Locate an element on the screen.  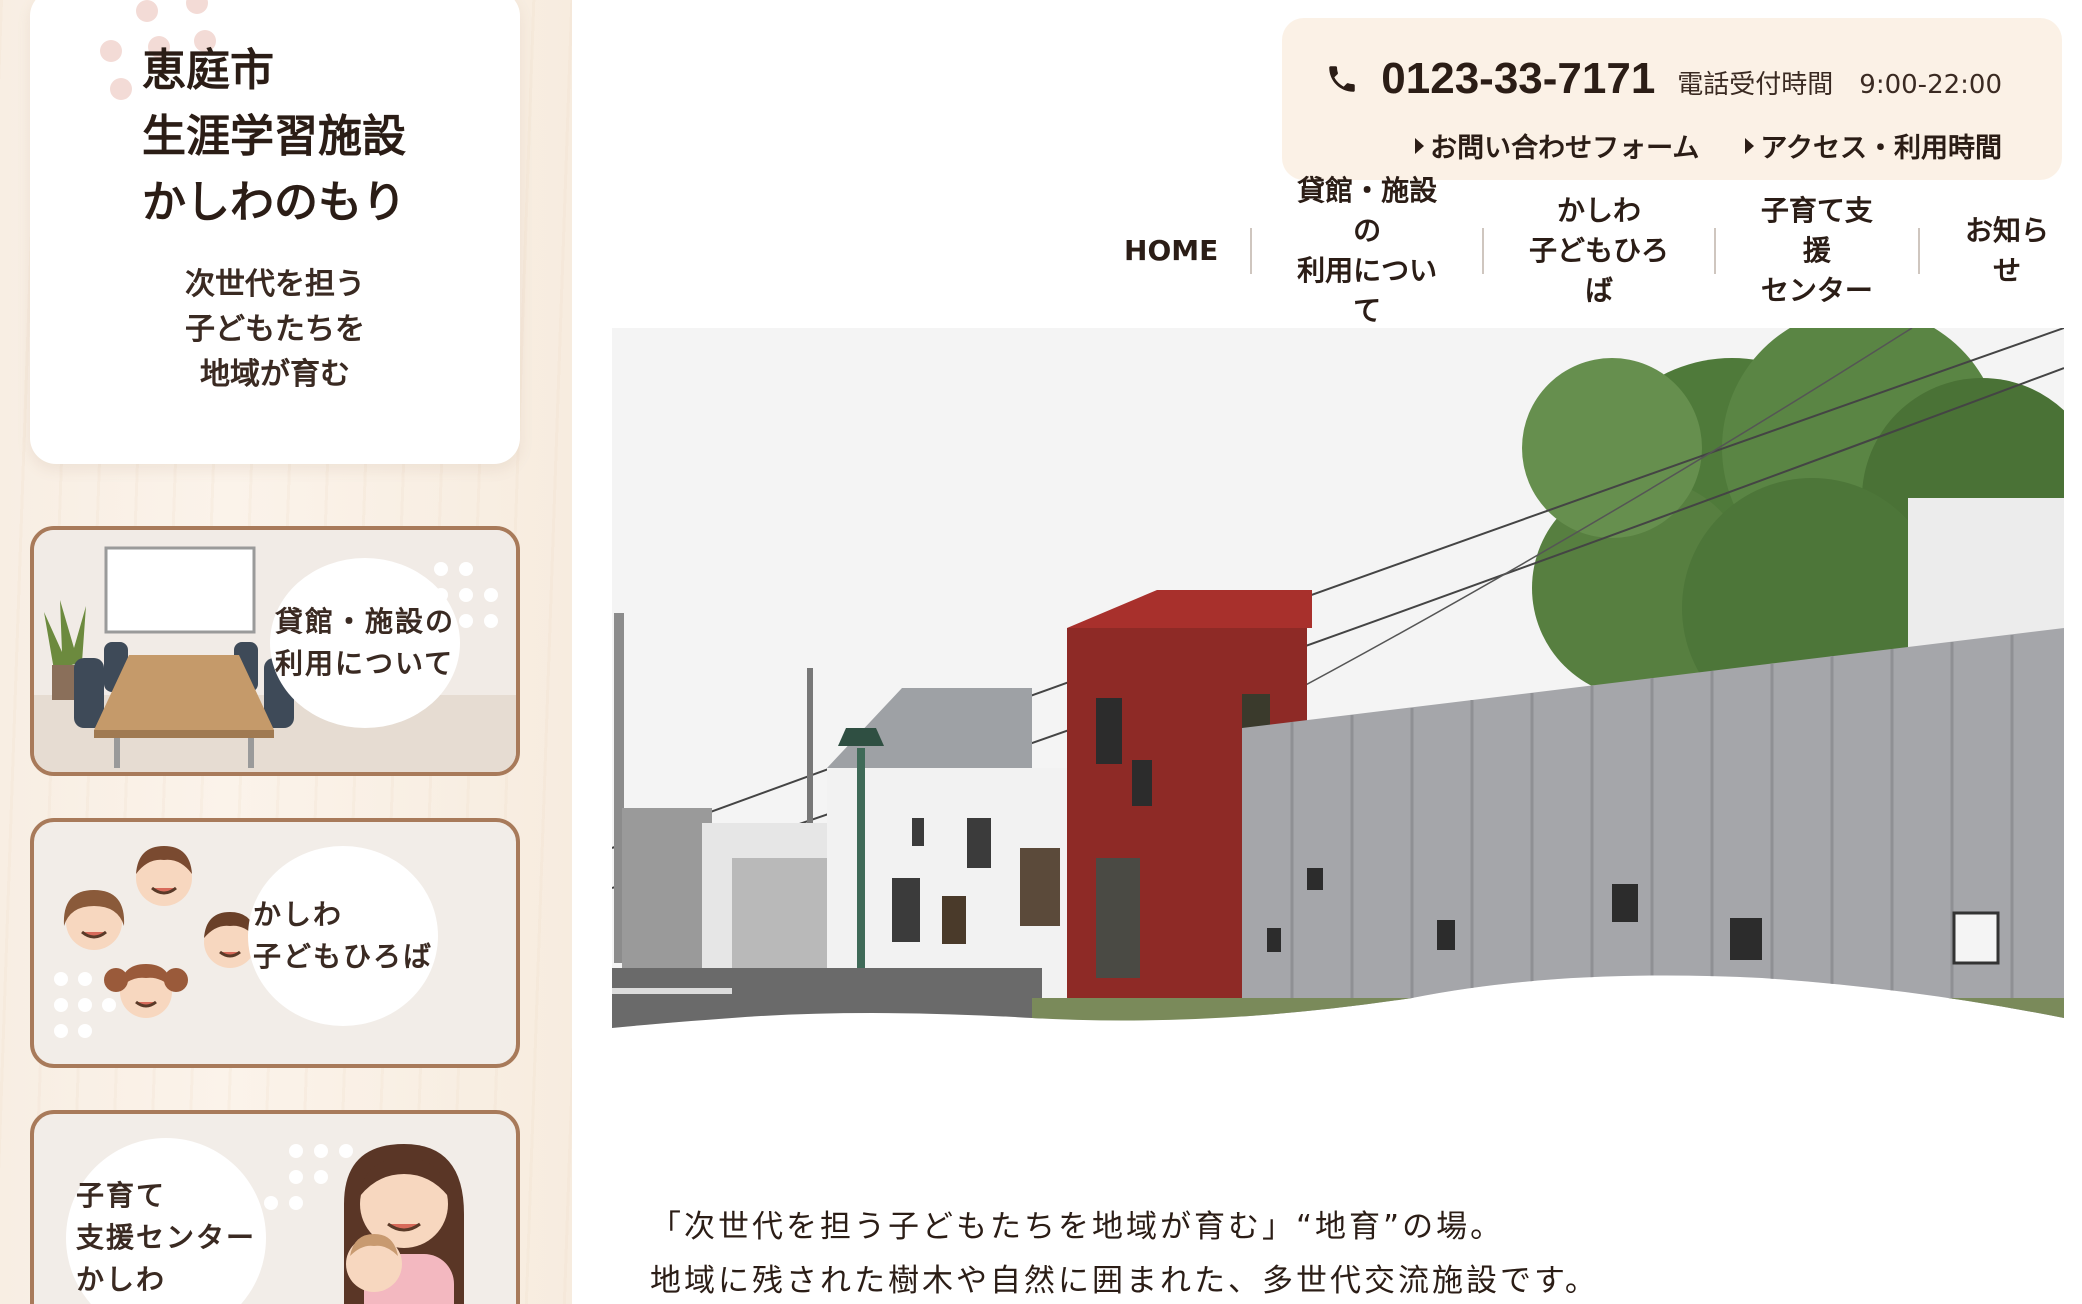
brand-card: 恵庭市 生涯学習施設 かしわのもり 次世代を担う 子どもたちを 地域が育む is located at coordinates (275, 232).